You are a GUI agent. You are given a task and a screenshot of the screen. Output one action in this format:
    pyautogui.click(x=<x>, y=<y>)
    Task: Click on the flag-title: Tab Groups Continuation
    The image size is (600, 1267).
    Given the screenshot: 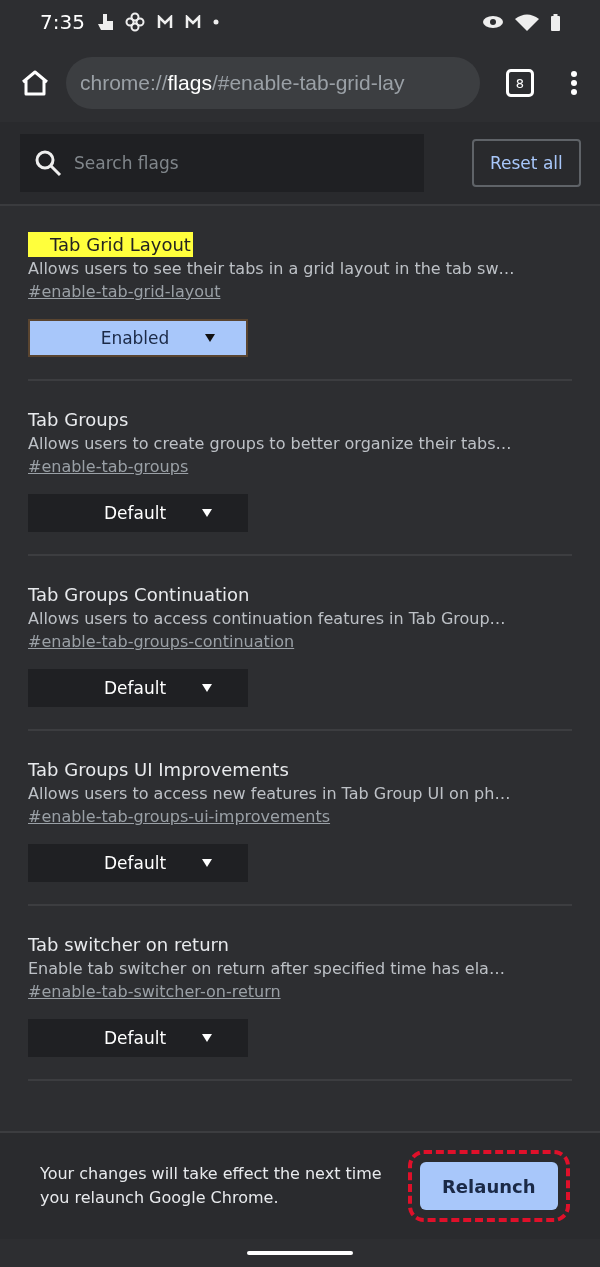 What is the action you would take?
    pyautogui.click(x=139, y=595)
    